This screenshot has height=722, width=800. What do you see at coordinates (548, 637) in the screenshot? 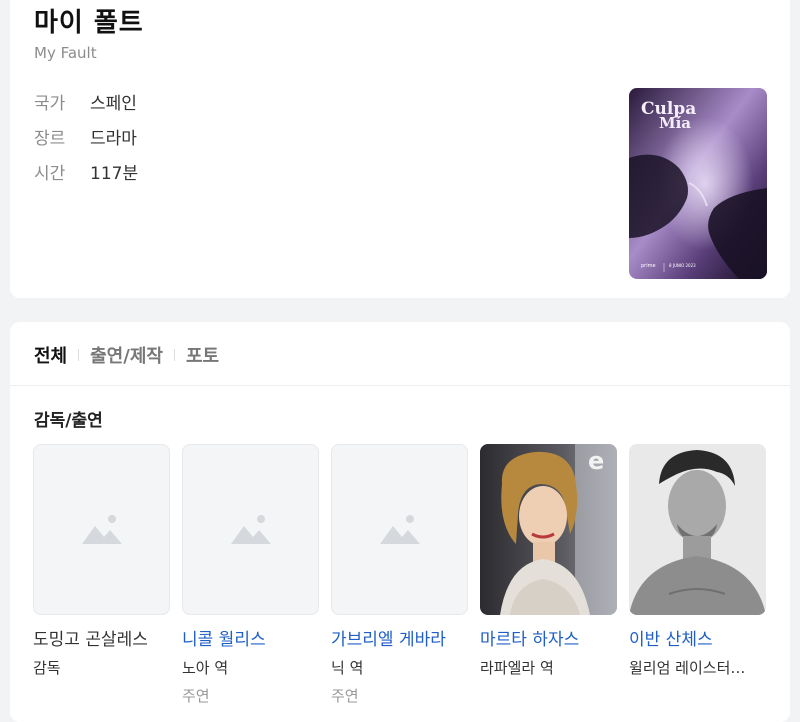
I see `person-name-link: 마르타 하자스` at bounding box center [548, 637].